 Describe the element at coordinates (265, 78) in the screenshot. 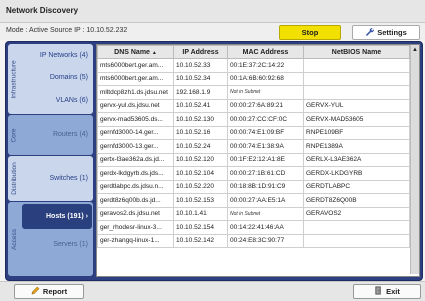

I see `table-cell: 00:1A:6B:60:92:68` at that location.